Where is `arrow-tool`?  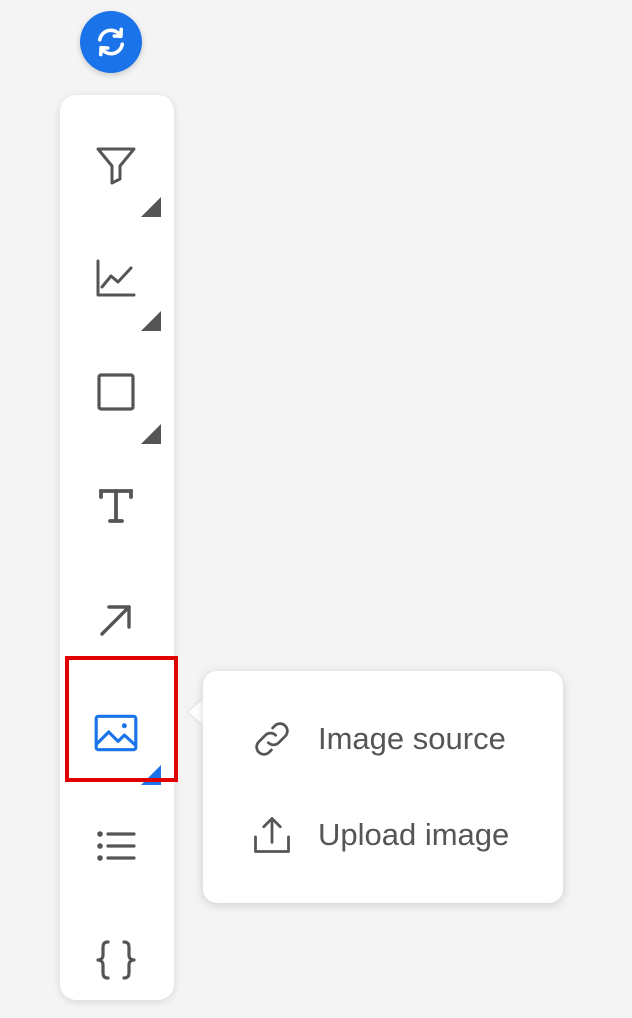
arrow-tool is located at coordinates (117, 624).